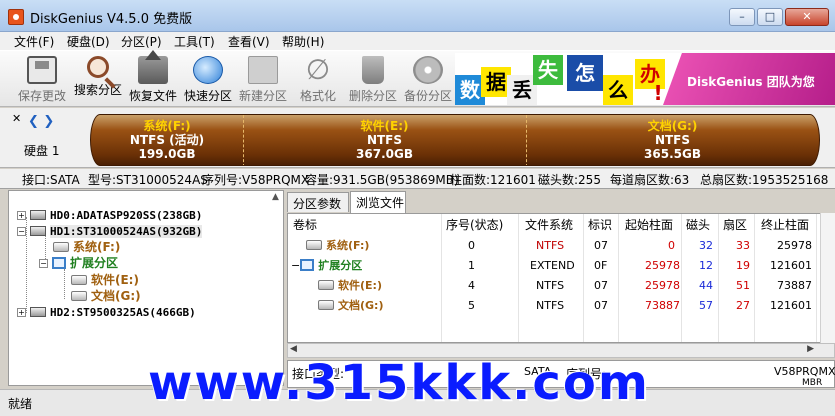  What do you see at coordinates (471, 285) in the screenshot?
I see `row-seq: 4` at bounding box center [471, 285].